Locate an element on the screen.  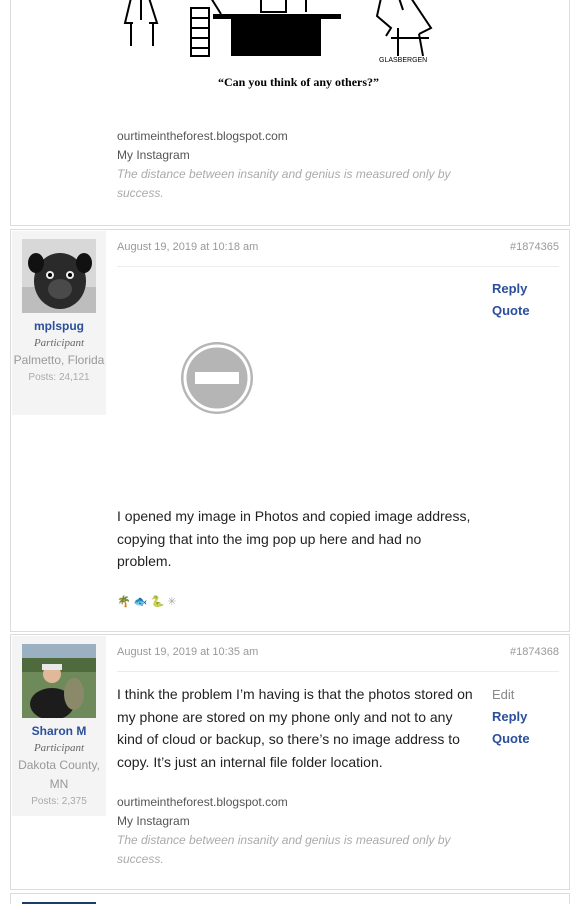
broken-image-icon is located at coordinates (217, 378).